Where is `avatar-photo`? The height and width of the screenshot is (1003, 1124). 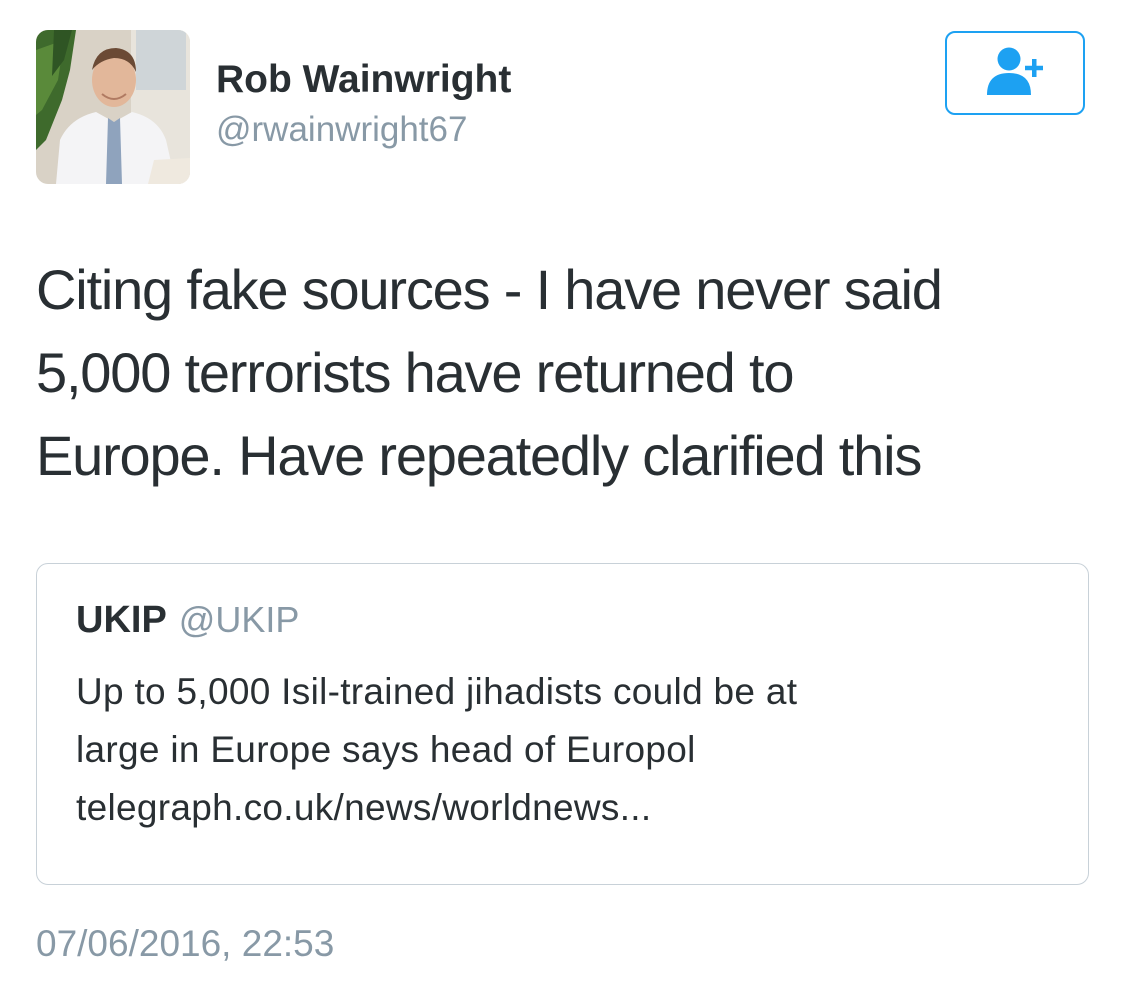 avatar-photo is located at coordinates (113, 107).